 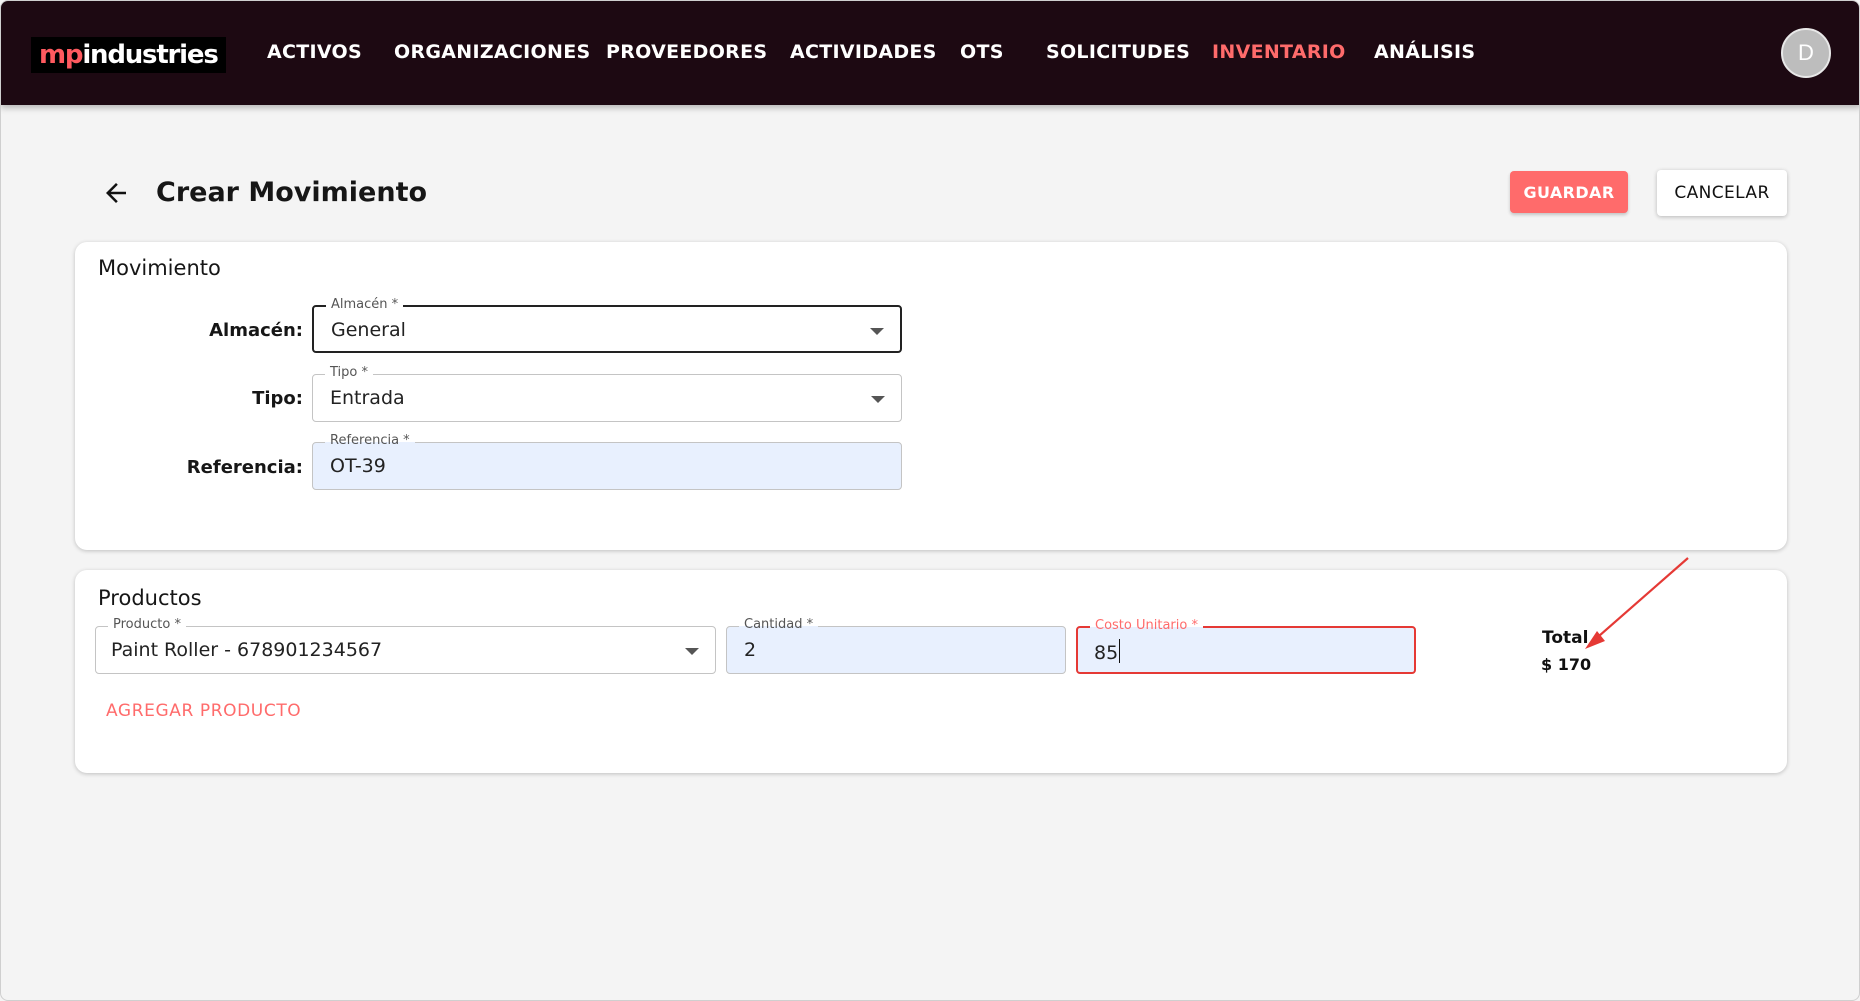 I want to click on referencia-value: OT-39, so click(x=358, y=466).